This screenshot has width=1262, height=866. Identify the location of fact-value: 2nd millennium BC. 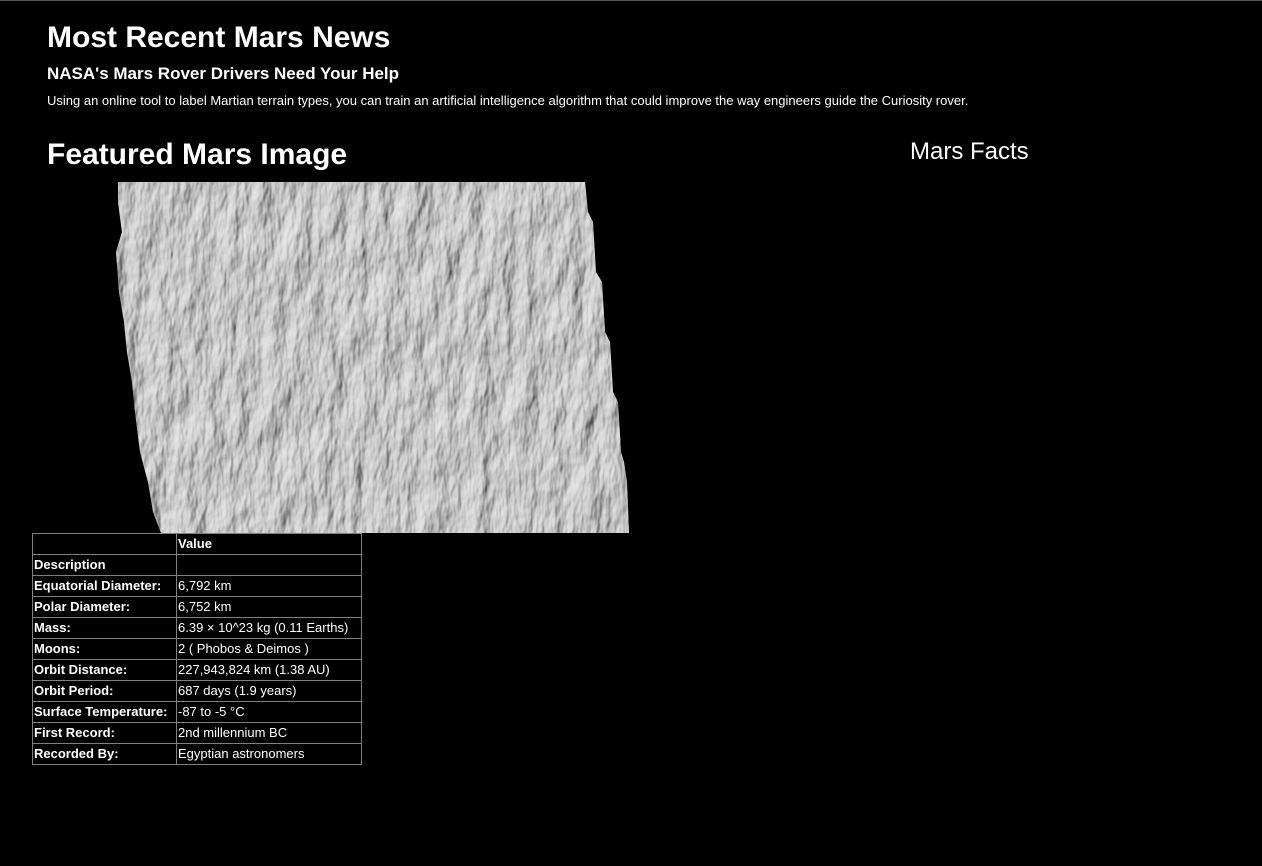
(269, 733).